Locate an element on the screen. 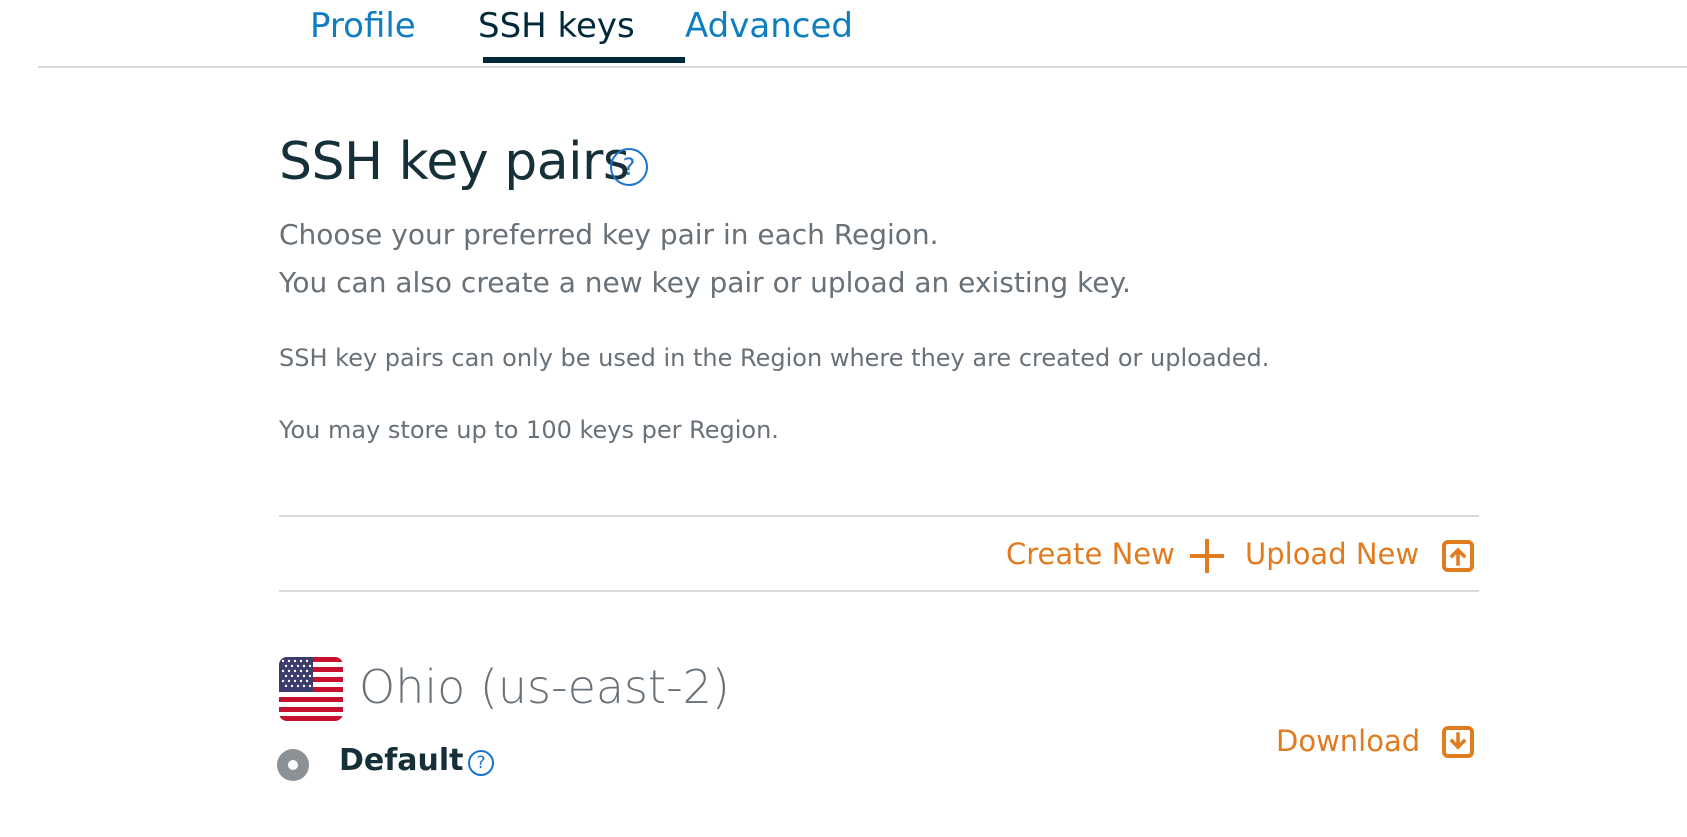  tab-ssh-keys: SSH keys is located at coordinates (556, 26).